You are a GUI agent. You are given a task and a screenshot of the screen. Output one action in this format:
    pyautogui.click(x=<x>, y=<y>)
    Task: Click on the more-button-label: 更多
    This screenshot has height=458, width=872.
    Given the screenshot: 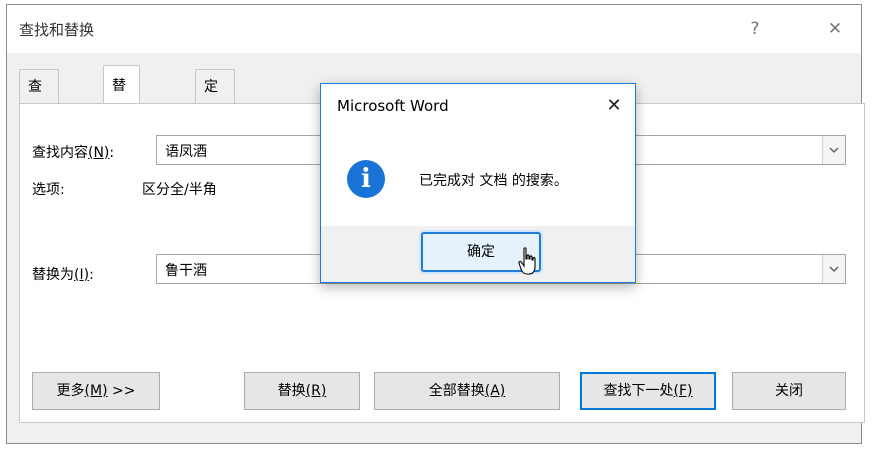 What is the action you would take?
    pyautogui.click(x=70, y=391)
    